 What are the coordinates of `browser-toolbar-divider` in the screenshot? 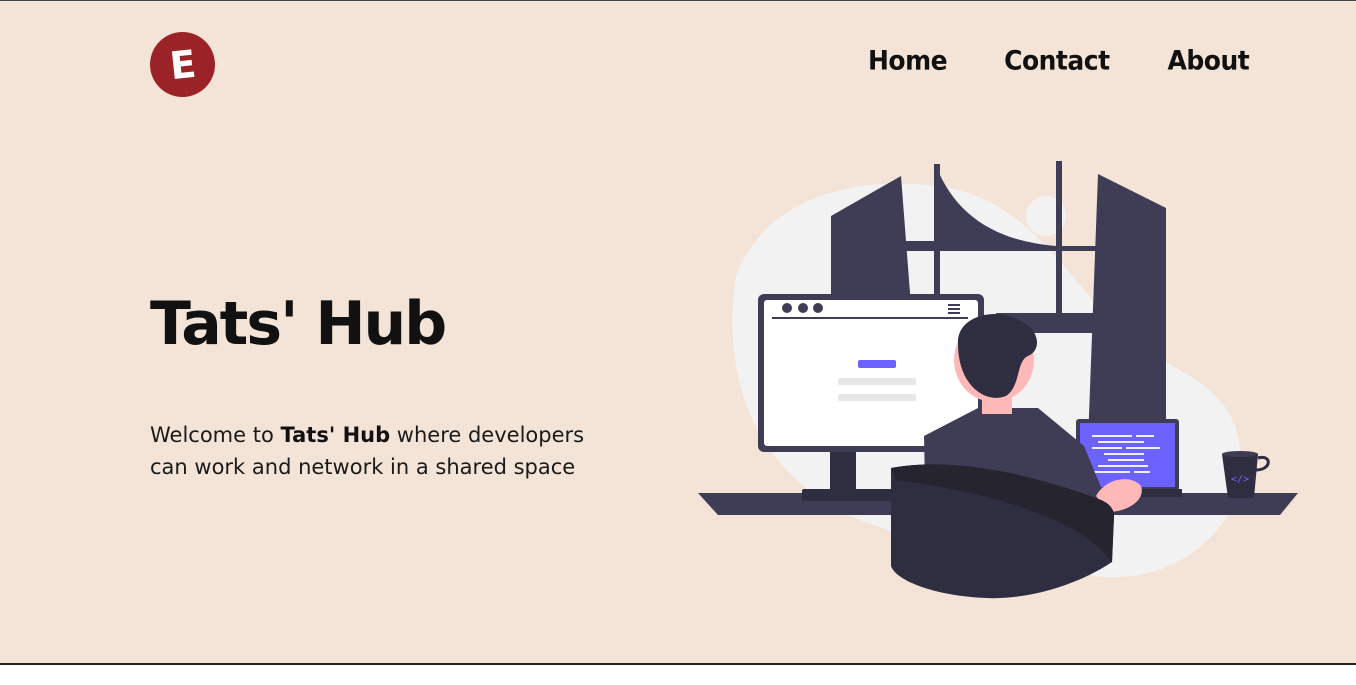 It's located at (870, 318).